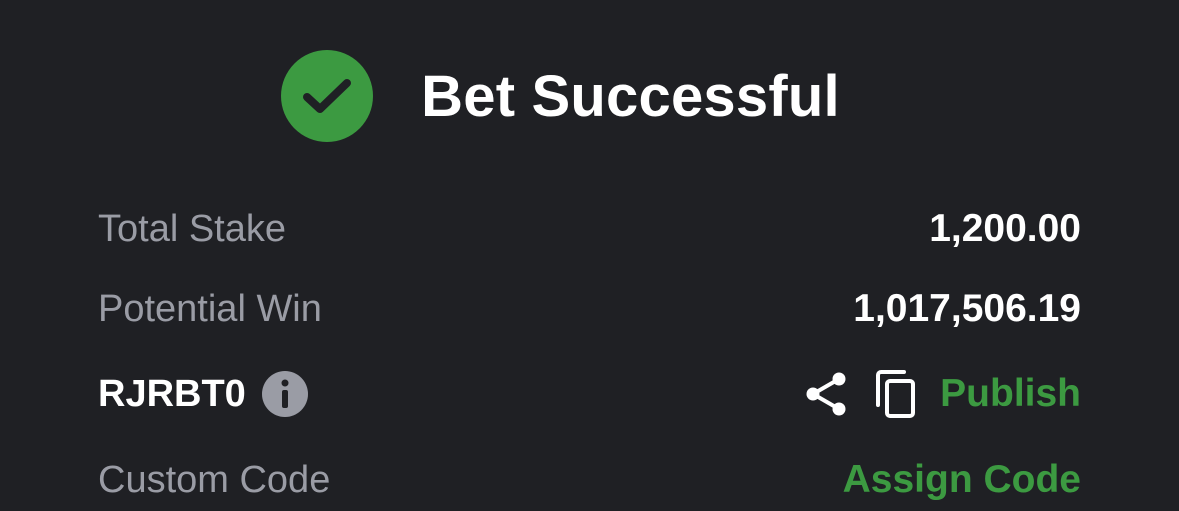 This screenshot has height=511, width=1179. Describe the element at coordinates (967, 308) in the screenshot. I see `potential-win-value: 1,017,506.19` at that location.